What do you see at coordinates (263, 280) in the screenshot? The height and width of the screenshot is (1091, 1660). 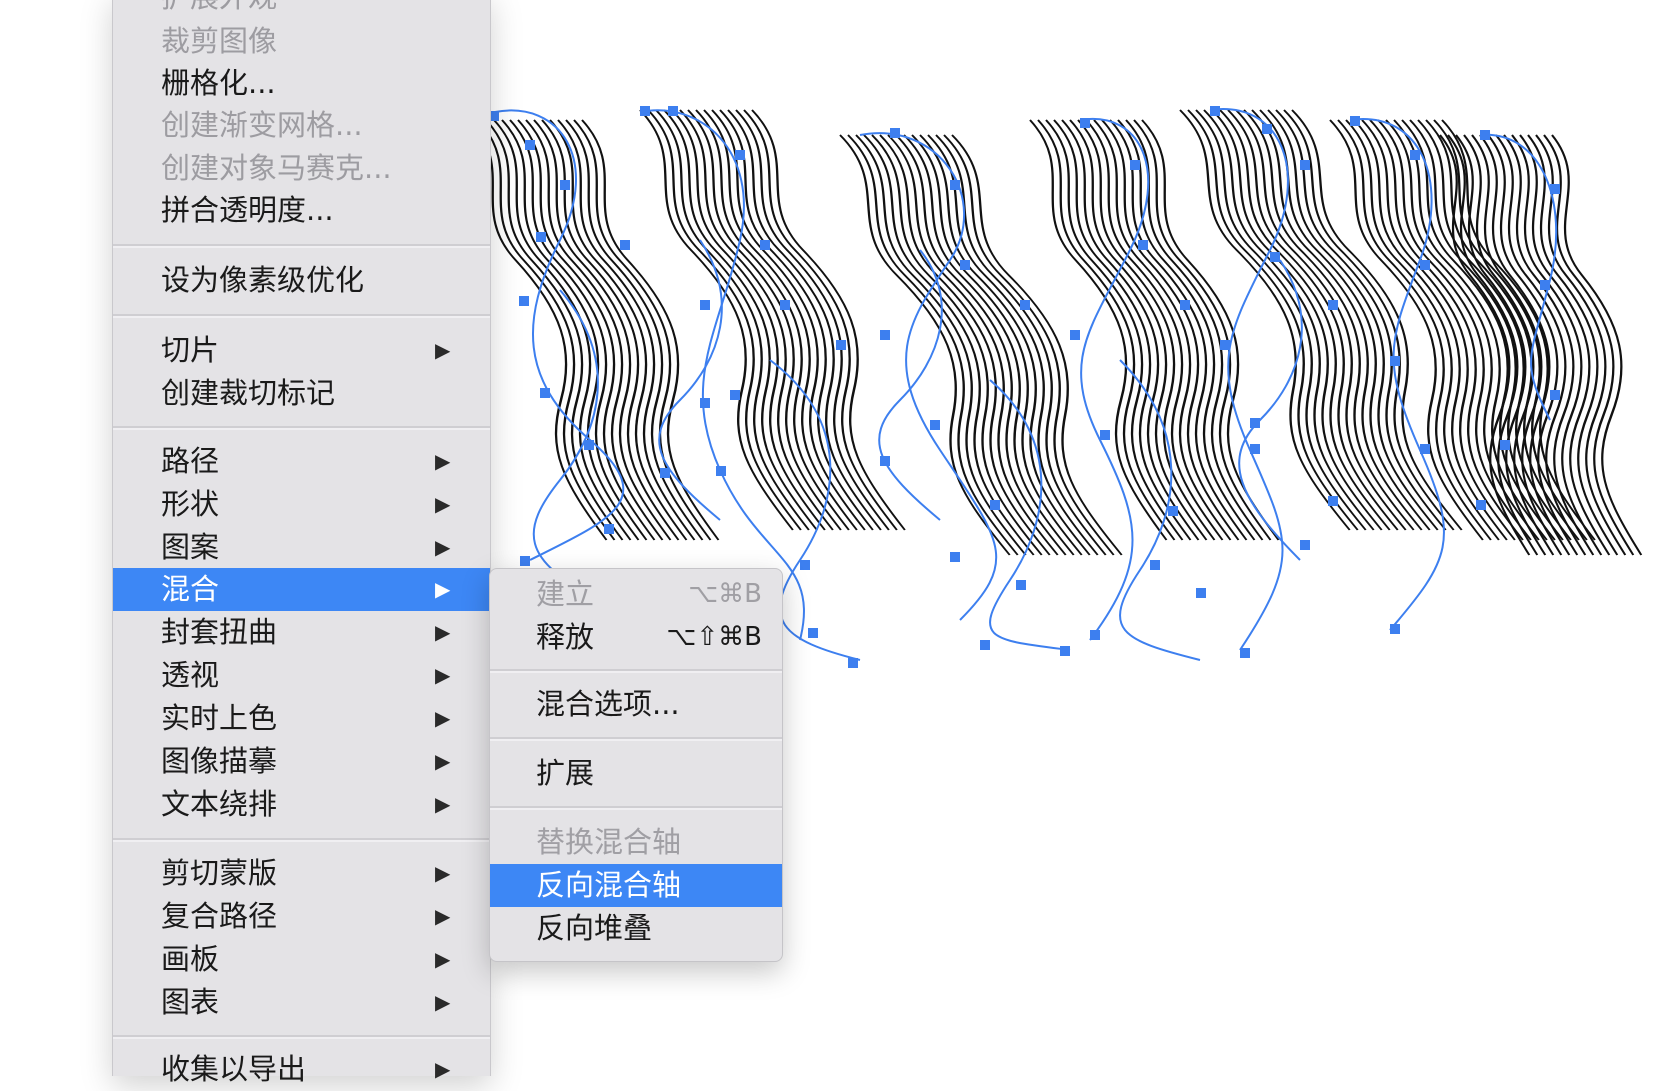 I see `menu-item-label: 设为像素级优化` at bounding box center [263, 280].